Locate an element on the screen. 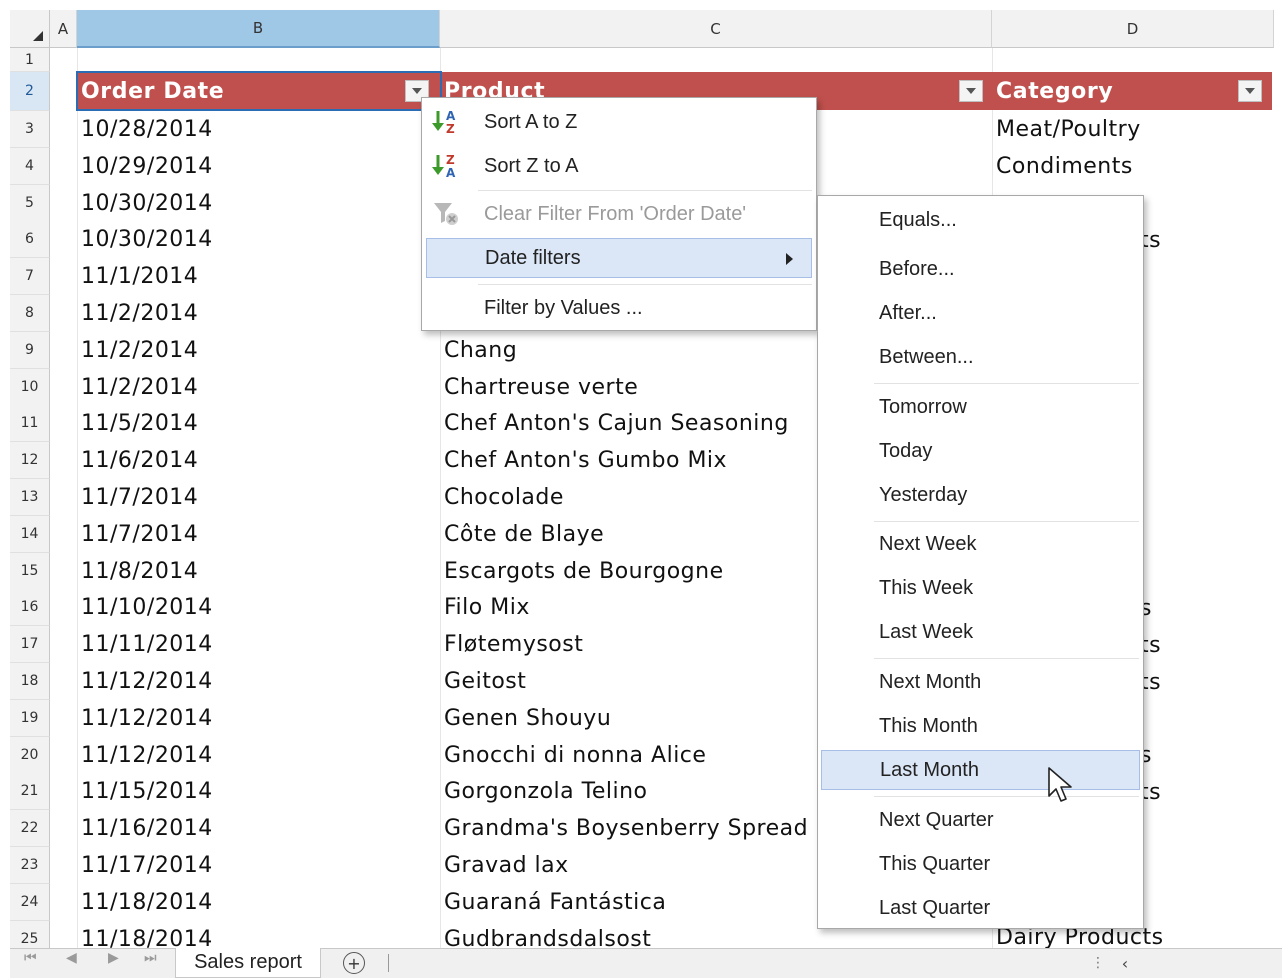 The height and width of the screenshot is (978, 1282). product-cell: Gravad lax is located at coordinates (630, 865).